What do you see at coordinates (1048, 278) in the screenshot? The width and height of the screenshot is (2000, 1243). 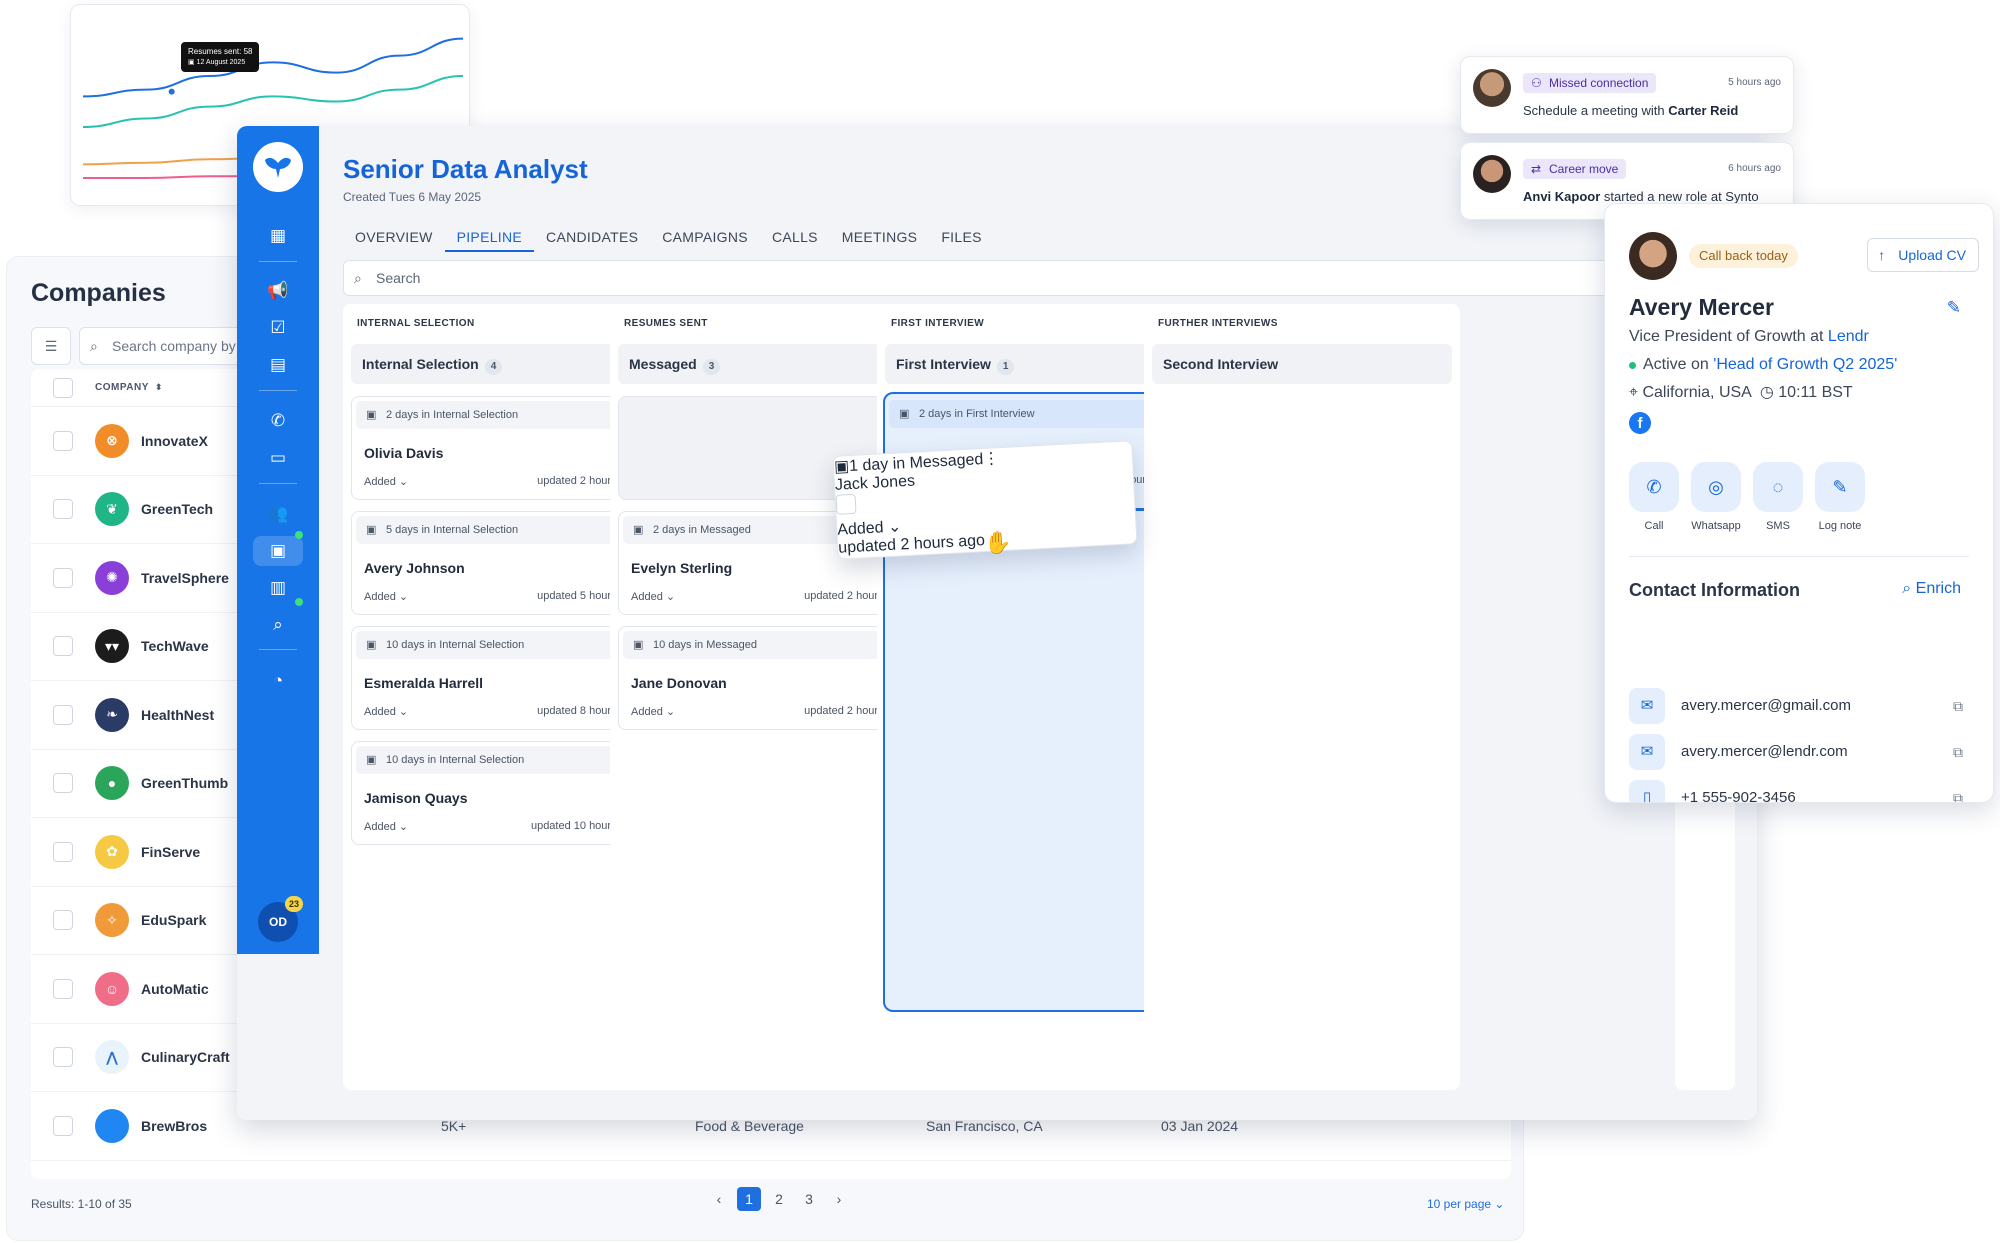 I see `pipeline-search-input: ⌕ Search` at bounding box center [1048, 278].